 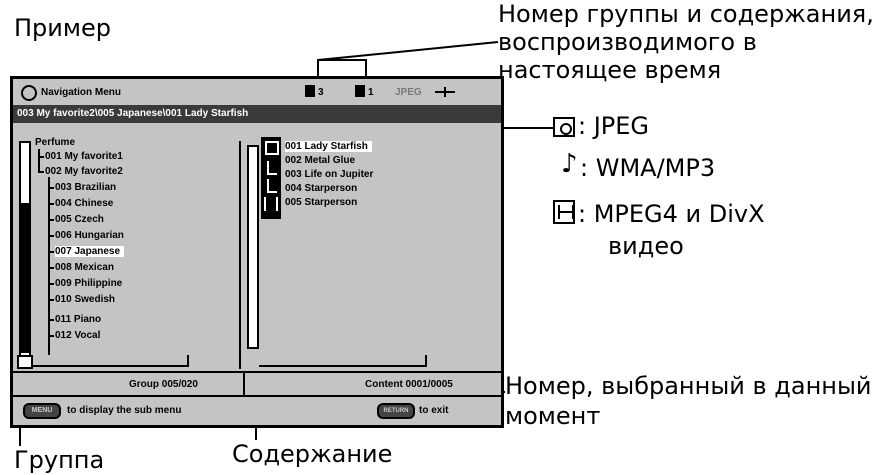 What do you see at coordinates (272, 186) in the screenshot?
I see `mp3-icon` at bounding box center [272, 186].